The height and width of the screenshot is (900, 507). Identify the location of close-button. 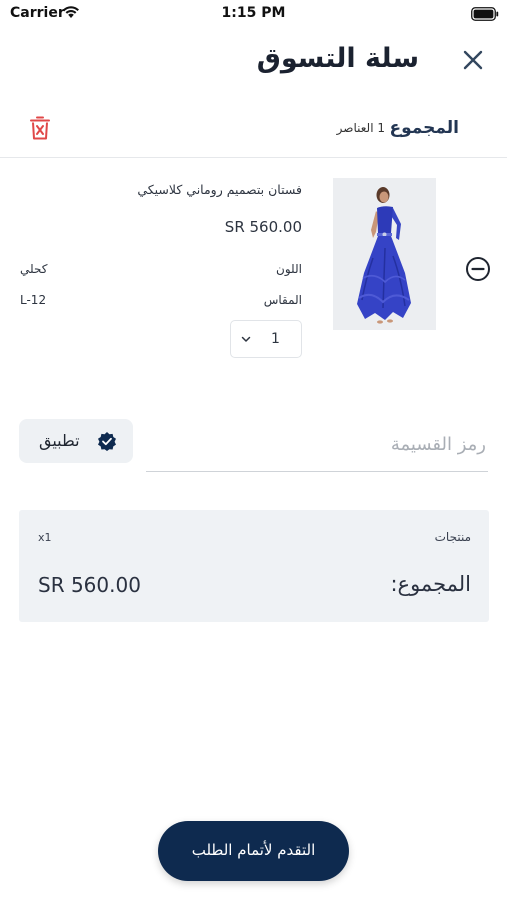
(473, 60).